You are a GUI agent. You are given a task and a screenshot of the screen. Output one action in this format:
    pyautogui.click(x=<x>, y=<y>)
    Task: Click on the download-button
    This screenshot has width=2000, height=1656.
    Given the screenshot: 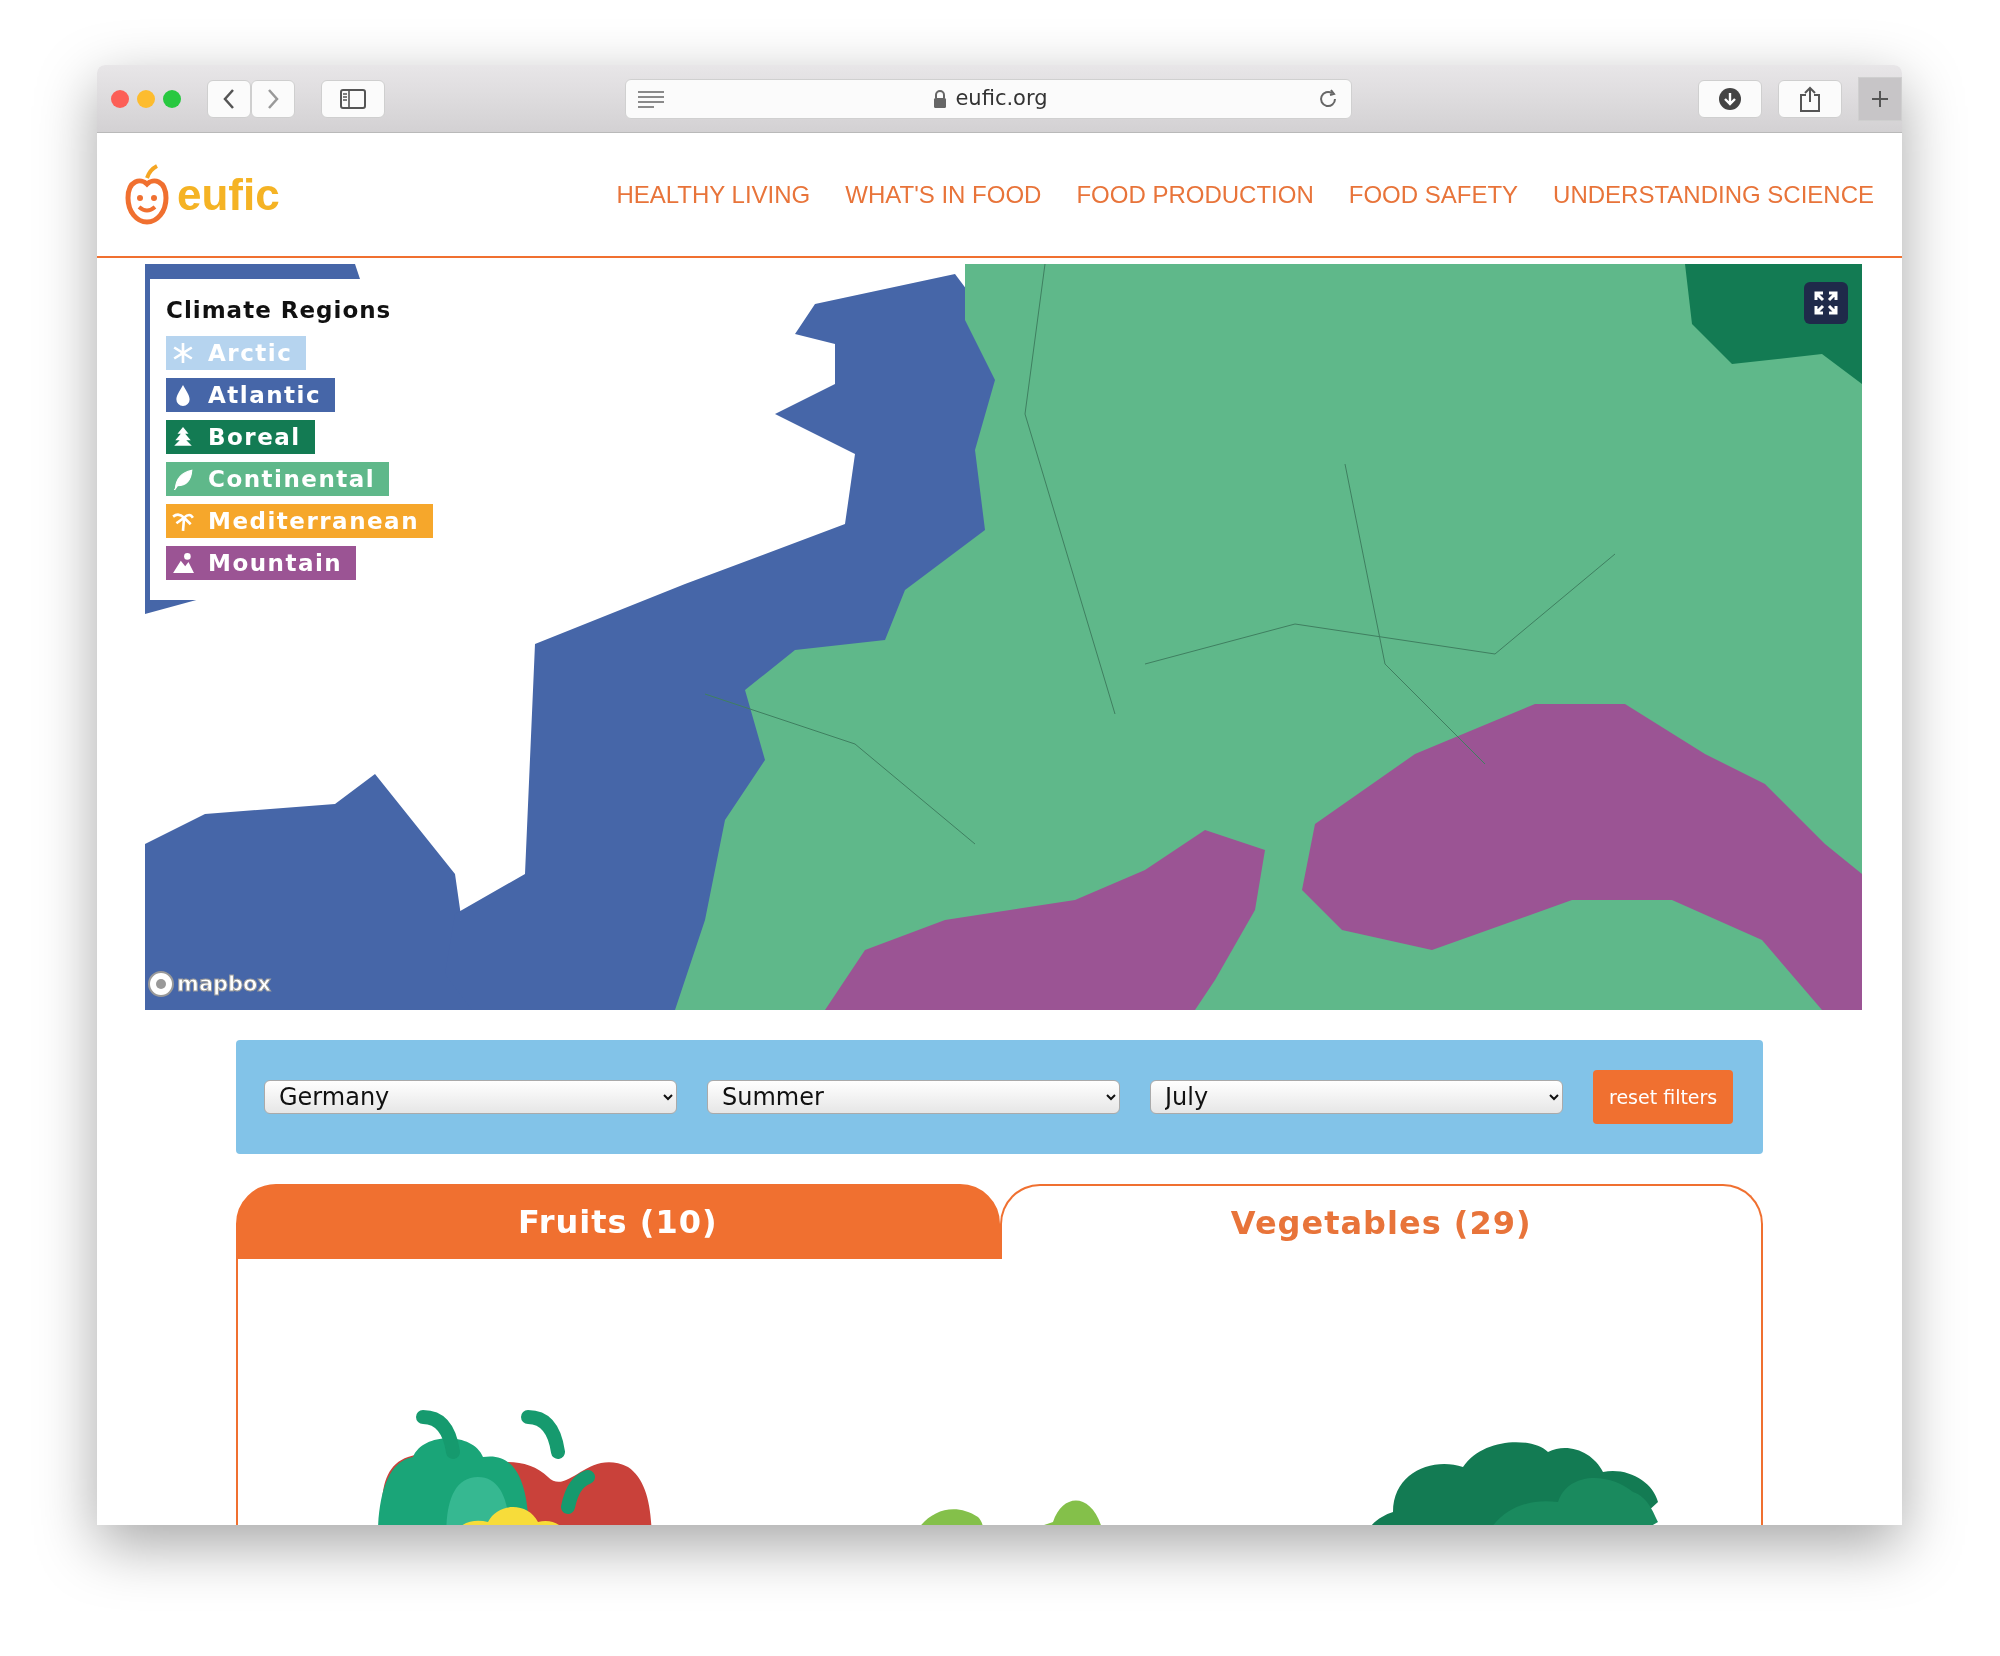 What is the action you would take?
    pyautogui.click(x=1730, y=98)
    